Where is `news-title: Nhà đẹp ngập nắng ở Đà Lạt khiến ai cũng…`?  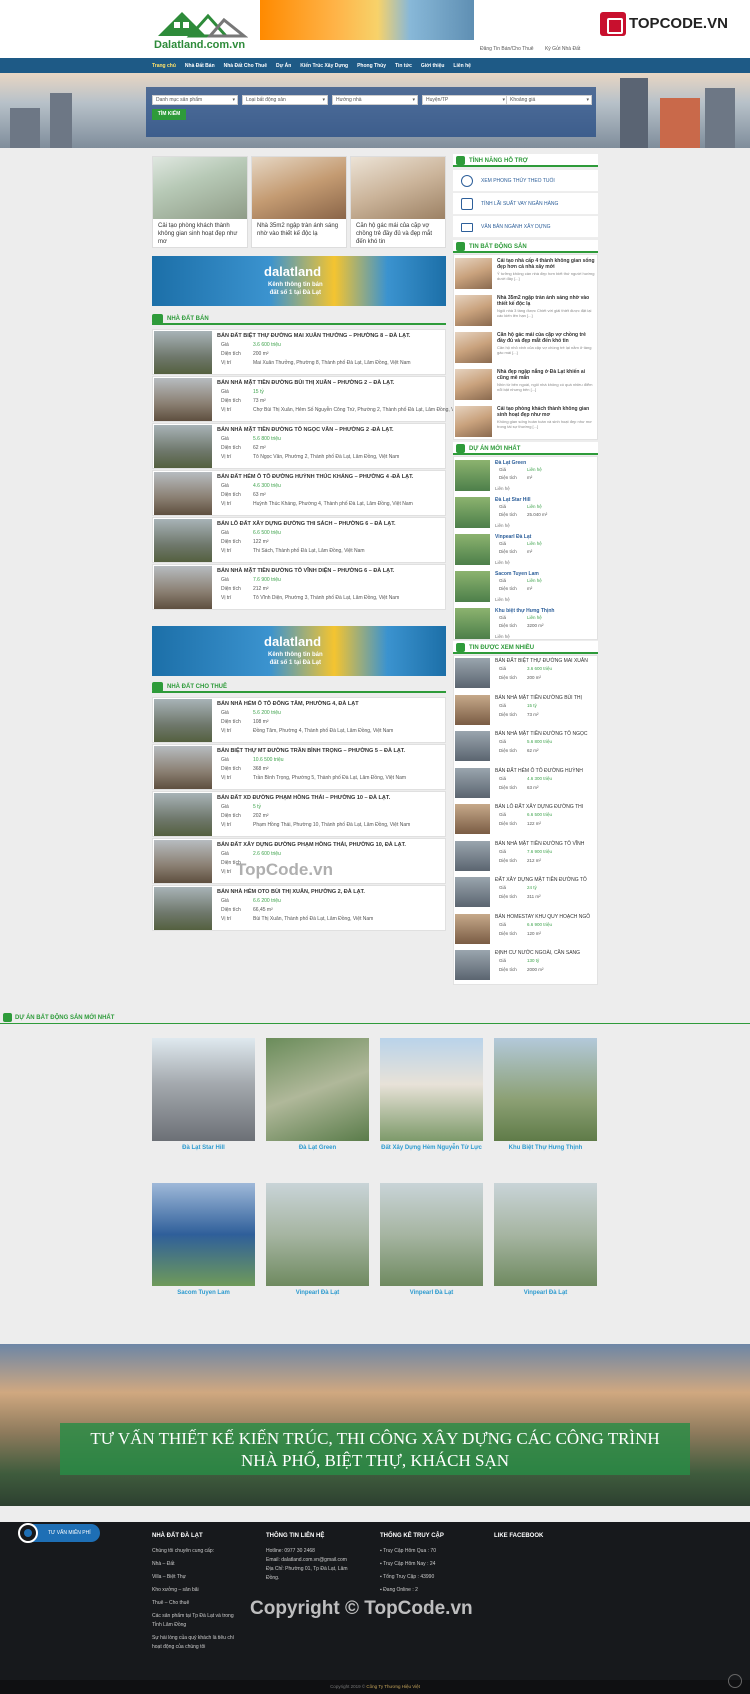 news-title: Nhà đẹp ngập nắng ở Đà Lạt khiến ai cũng… is located at coordinates (546, 375).